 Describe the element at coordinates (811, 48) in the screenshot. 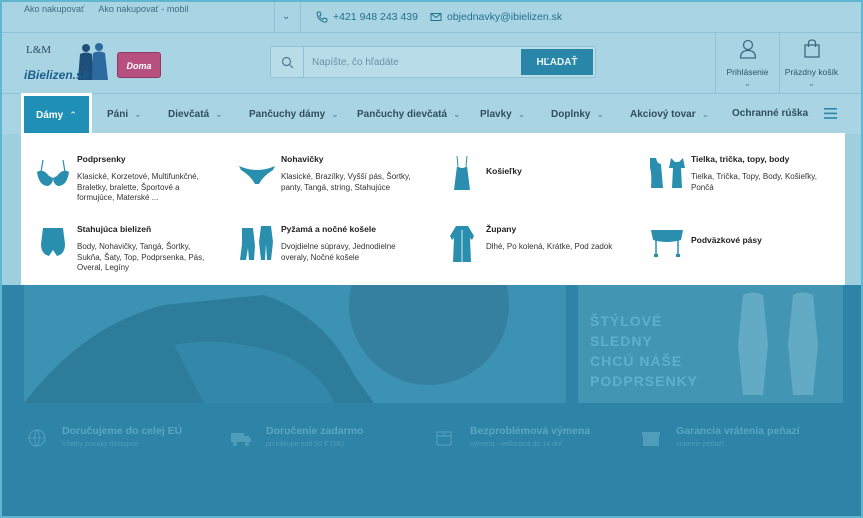

I see `shopping-bag-icon` at that location.